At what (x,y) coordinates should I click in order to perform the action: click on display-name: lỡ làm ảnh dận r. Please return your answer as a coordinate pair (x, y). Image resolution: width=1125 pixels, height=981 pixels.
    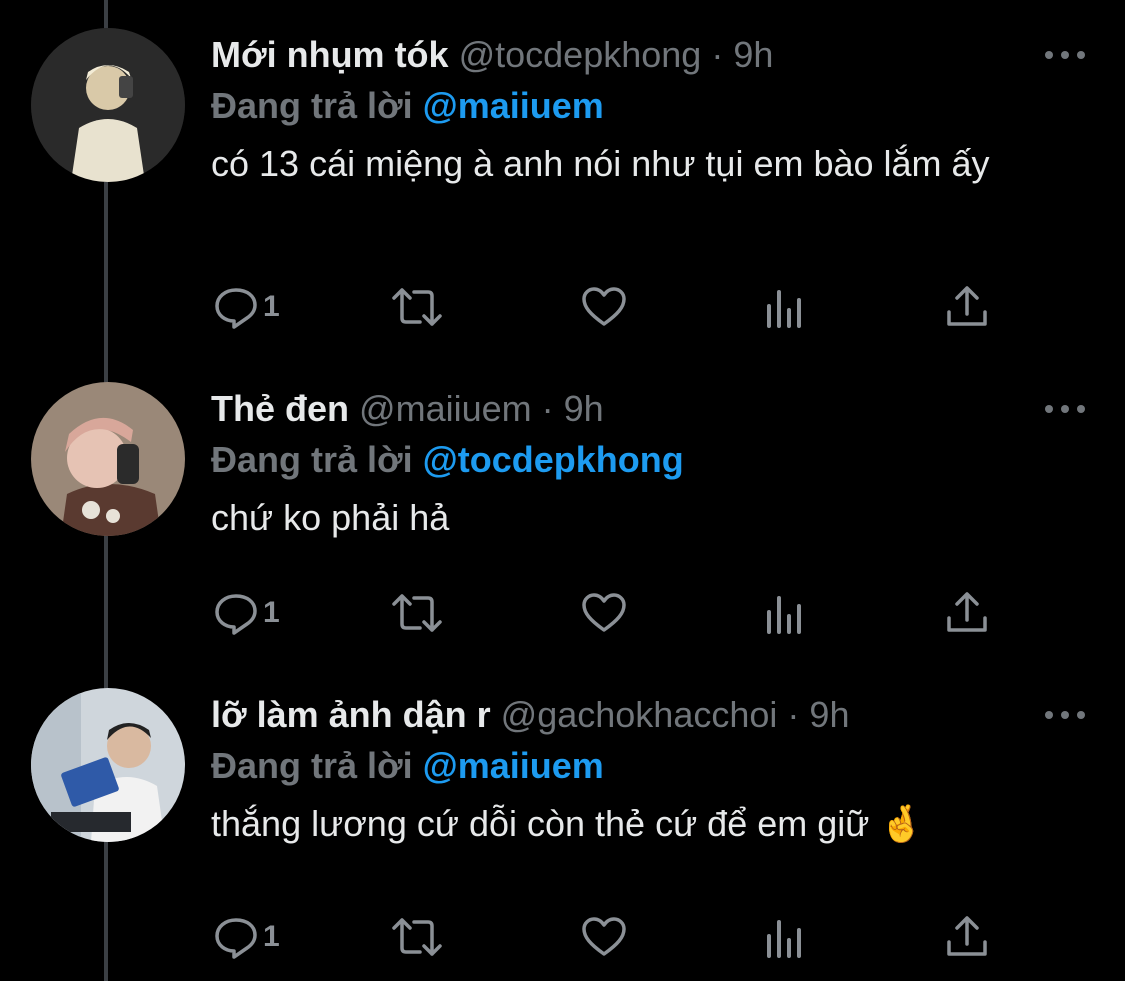
    Looking at the image, I should click on (351, 714).